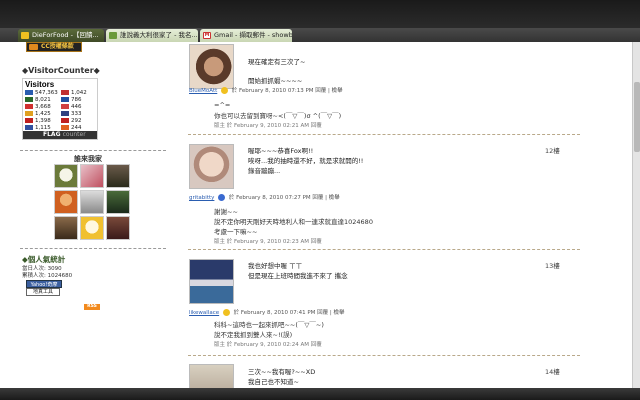 The height and width of the screenshot is (400, 640). I want to click on visitor-count-row: 292, so click(71, 121).